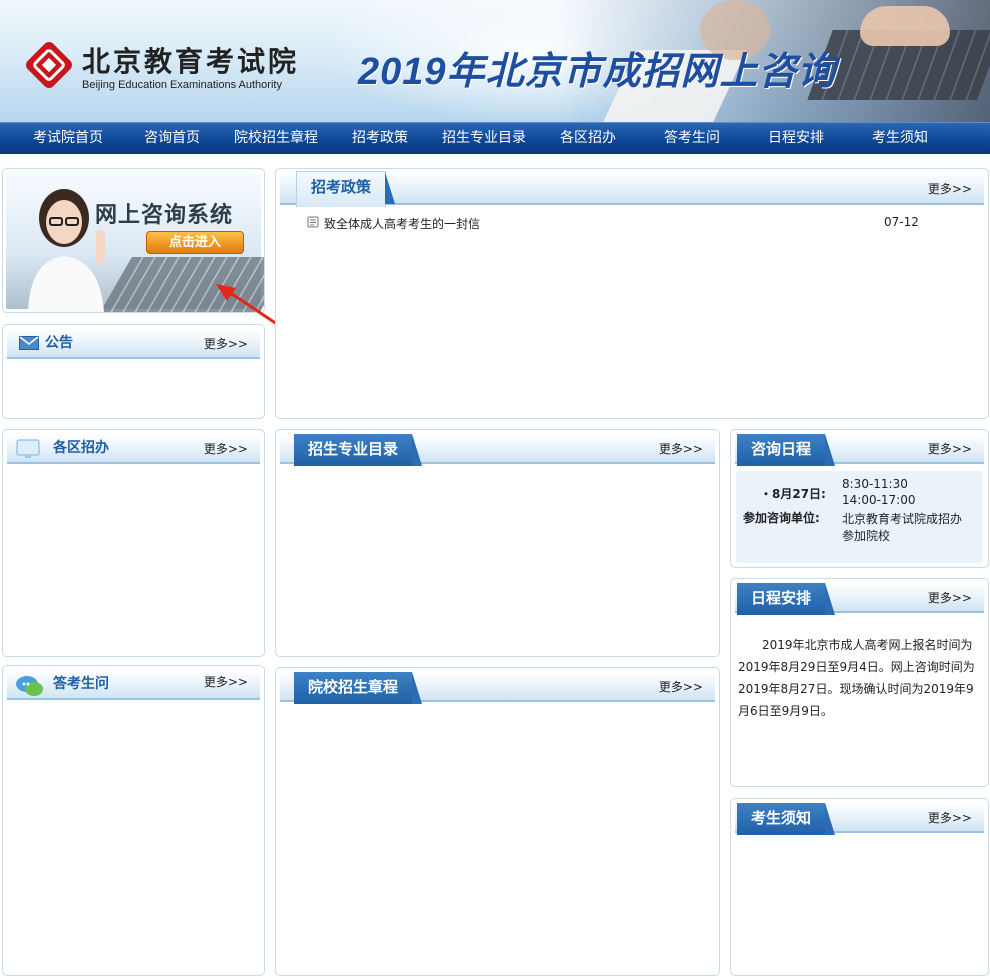 This screenshot has height=976, width=990. I want to click on envelope-icon, so click(29, 343).